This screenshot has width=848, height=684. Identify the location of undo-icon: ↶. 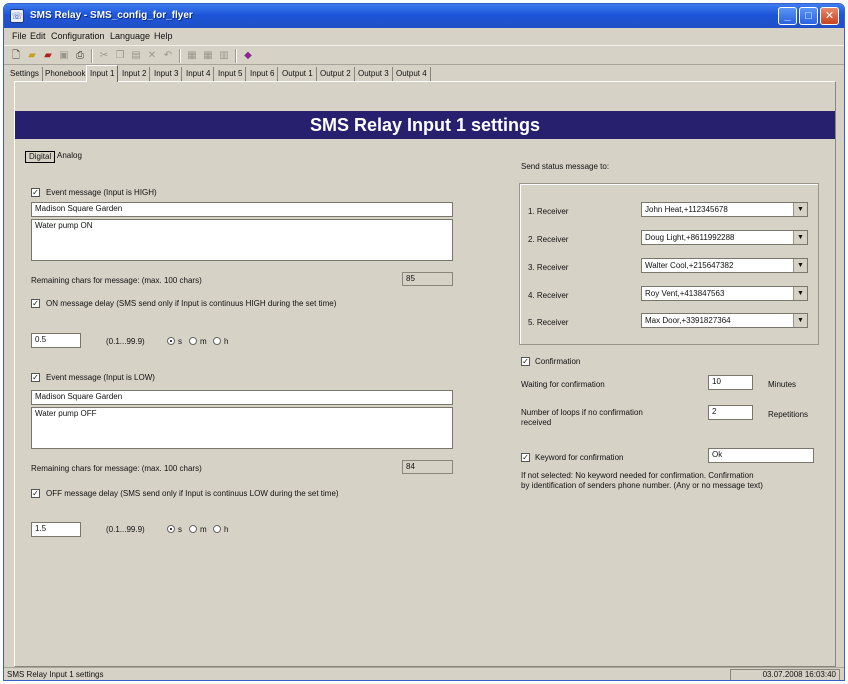
(168, 55).